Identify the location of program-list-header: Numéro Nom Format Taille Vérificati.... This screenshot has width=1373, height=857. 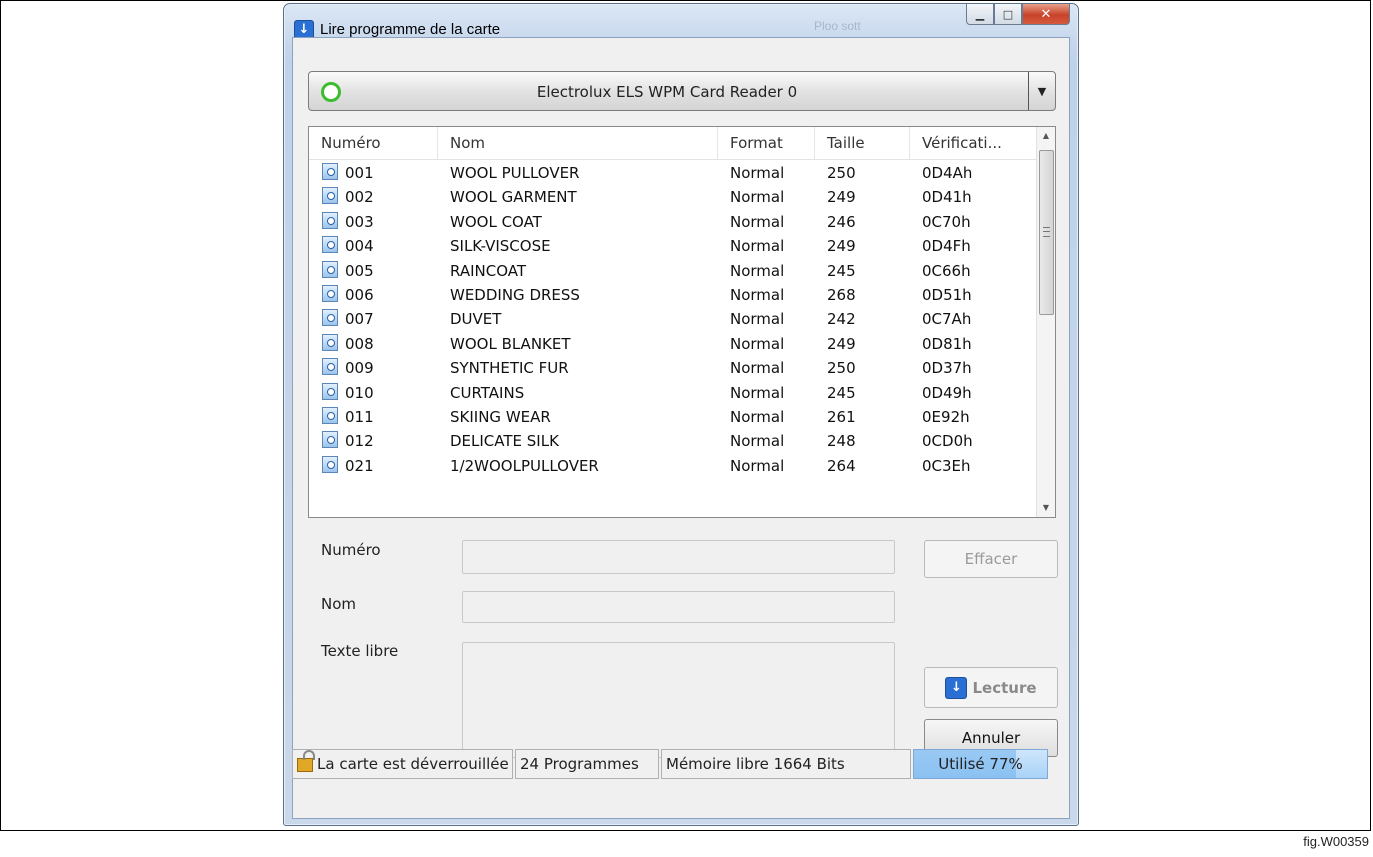
(673, 143).